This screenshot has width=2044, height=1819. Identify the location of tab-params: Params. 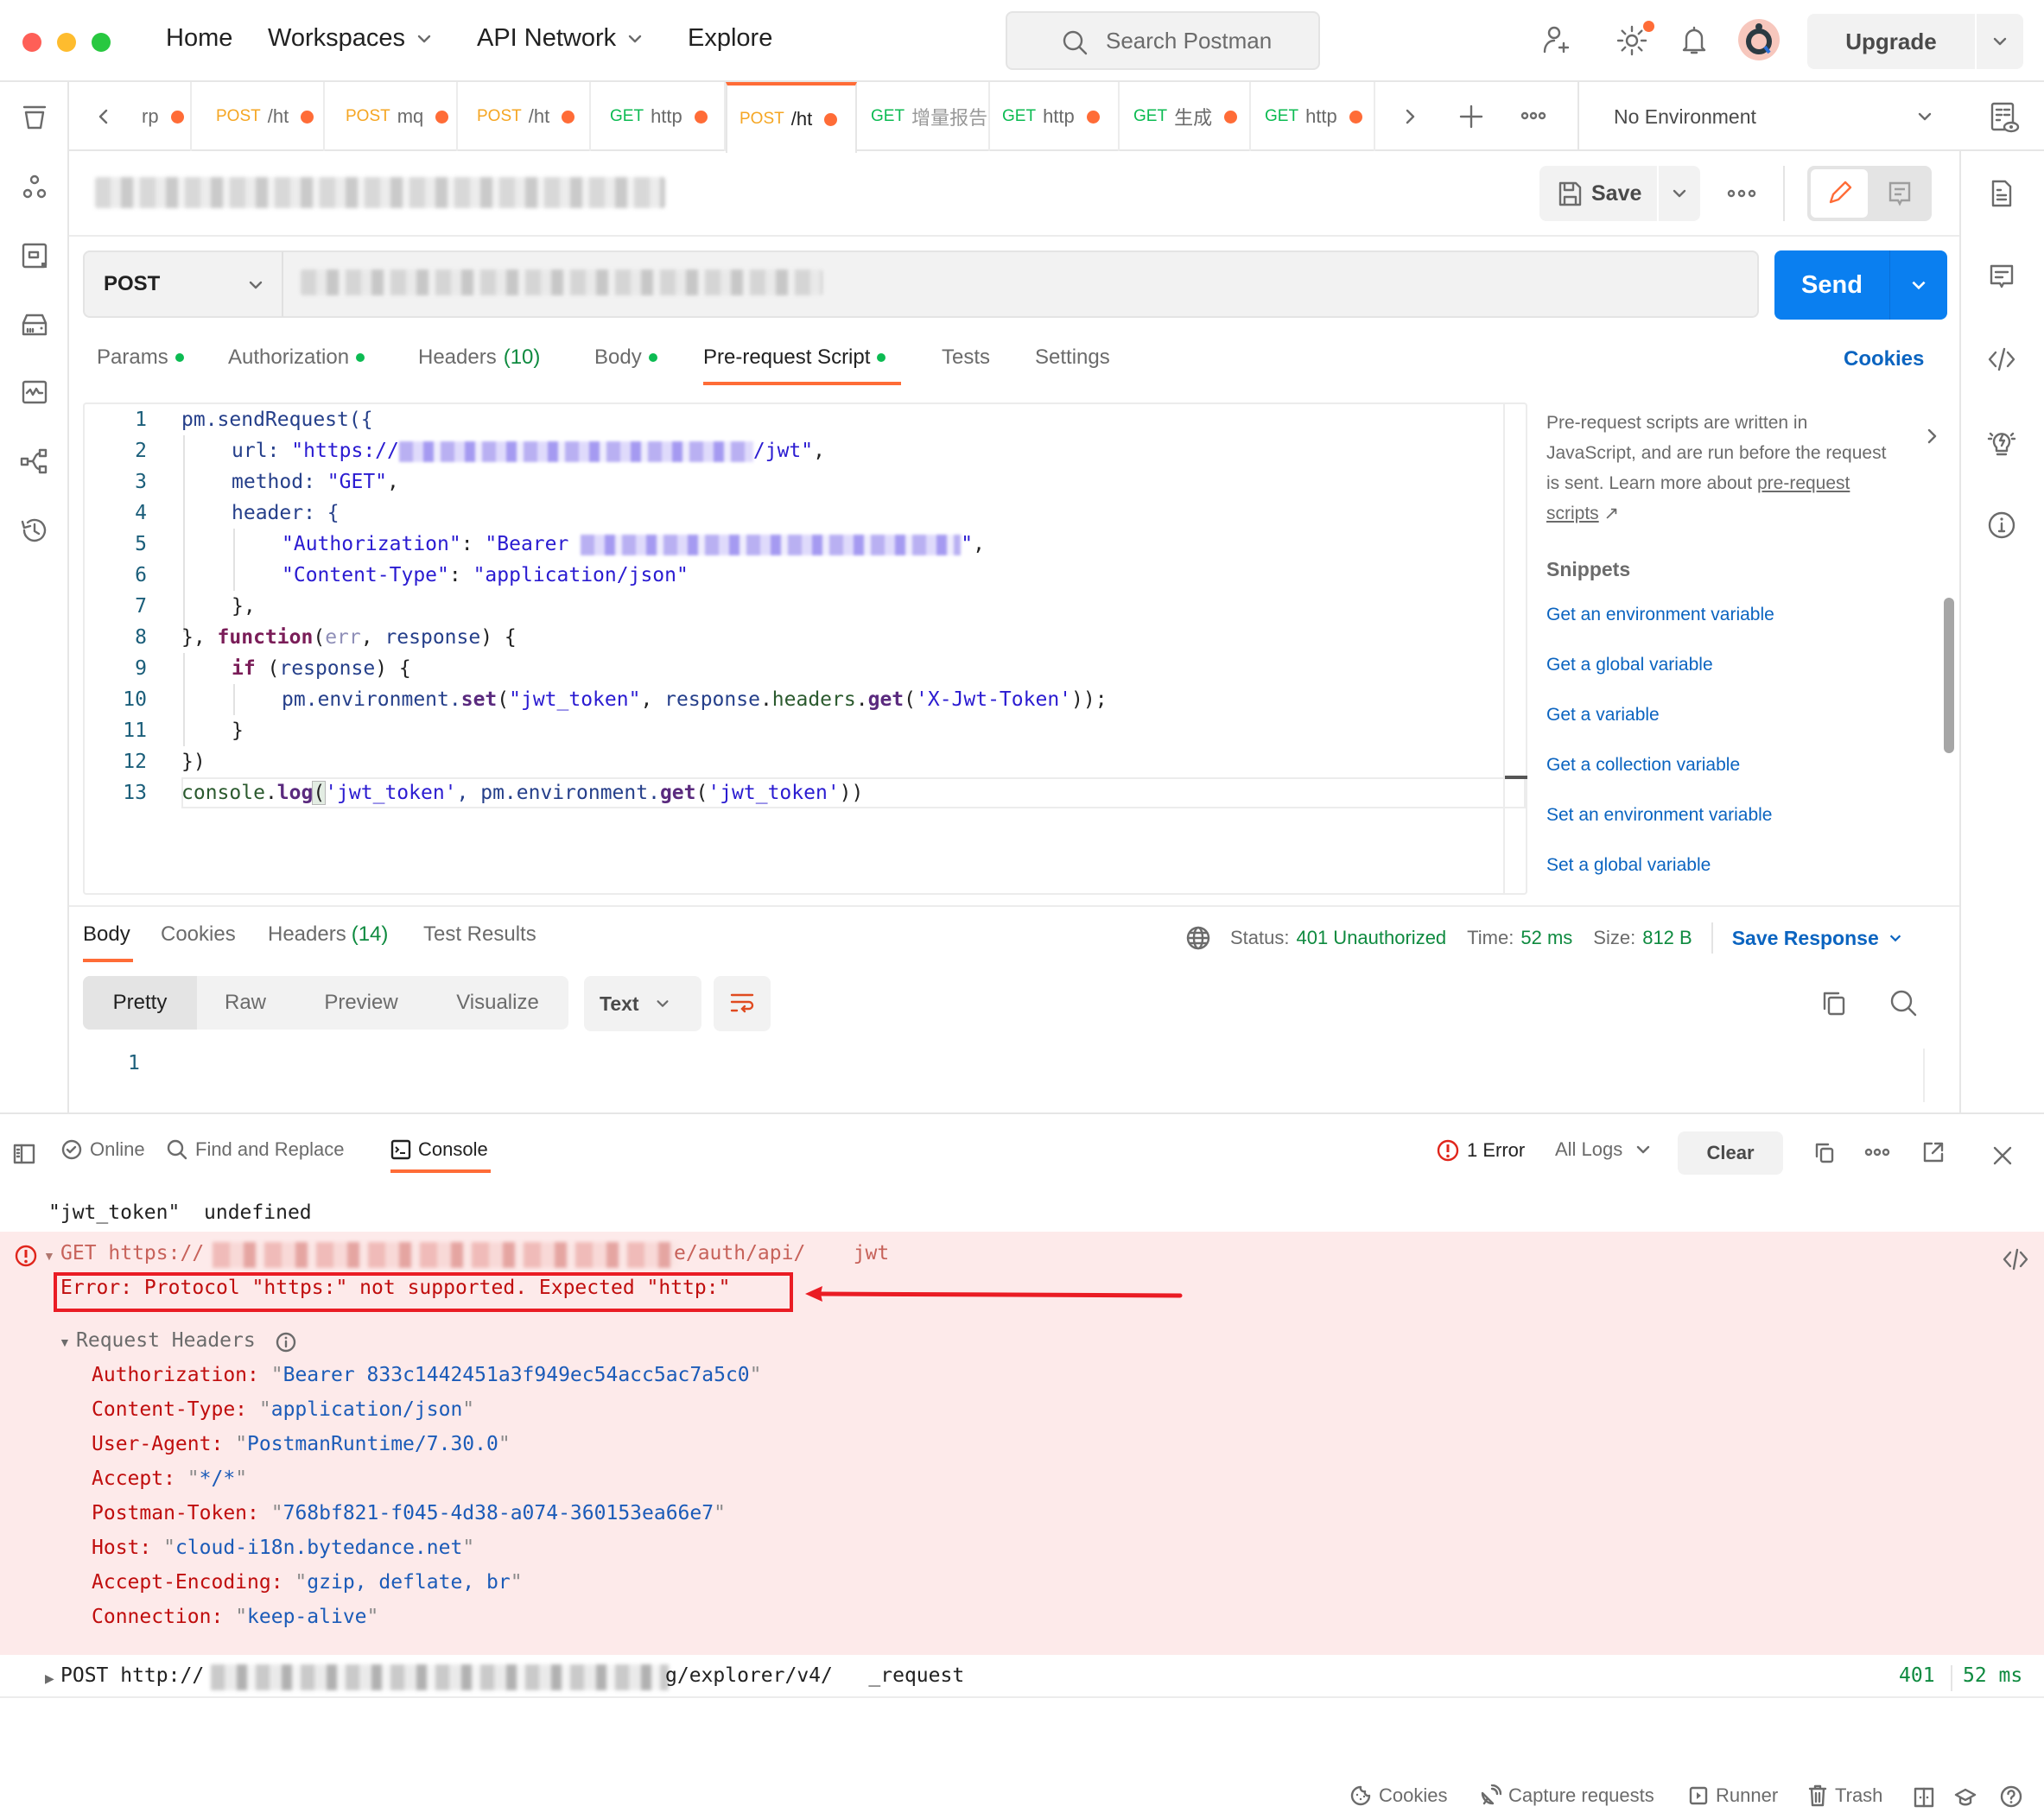
(140, 358).